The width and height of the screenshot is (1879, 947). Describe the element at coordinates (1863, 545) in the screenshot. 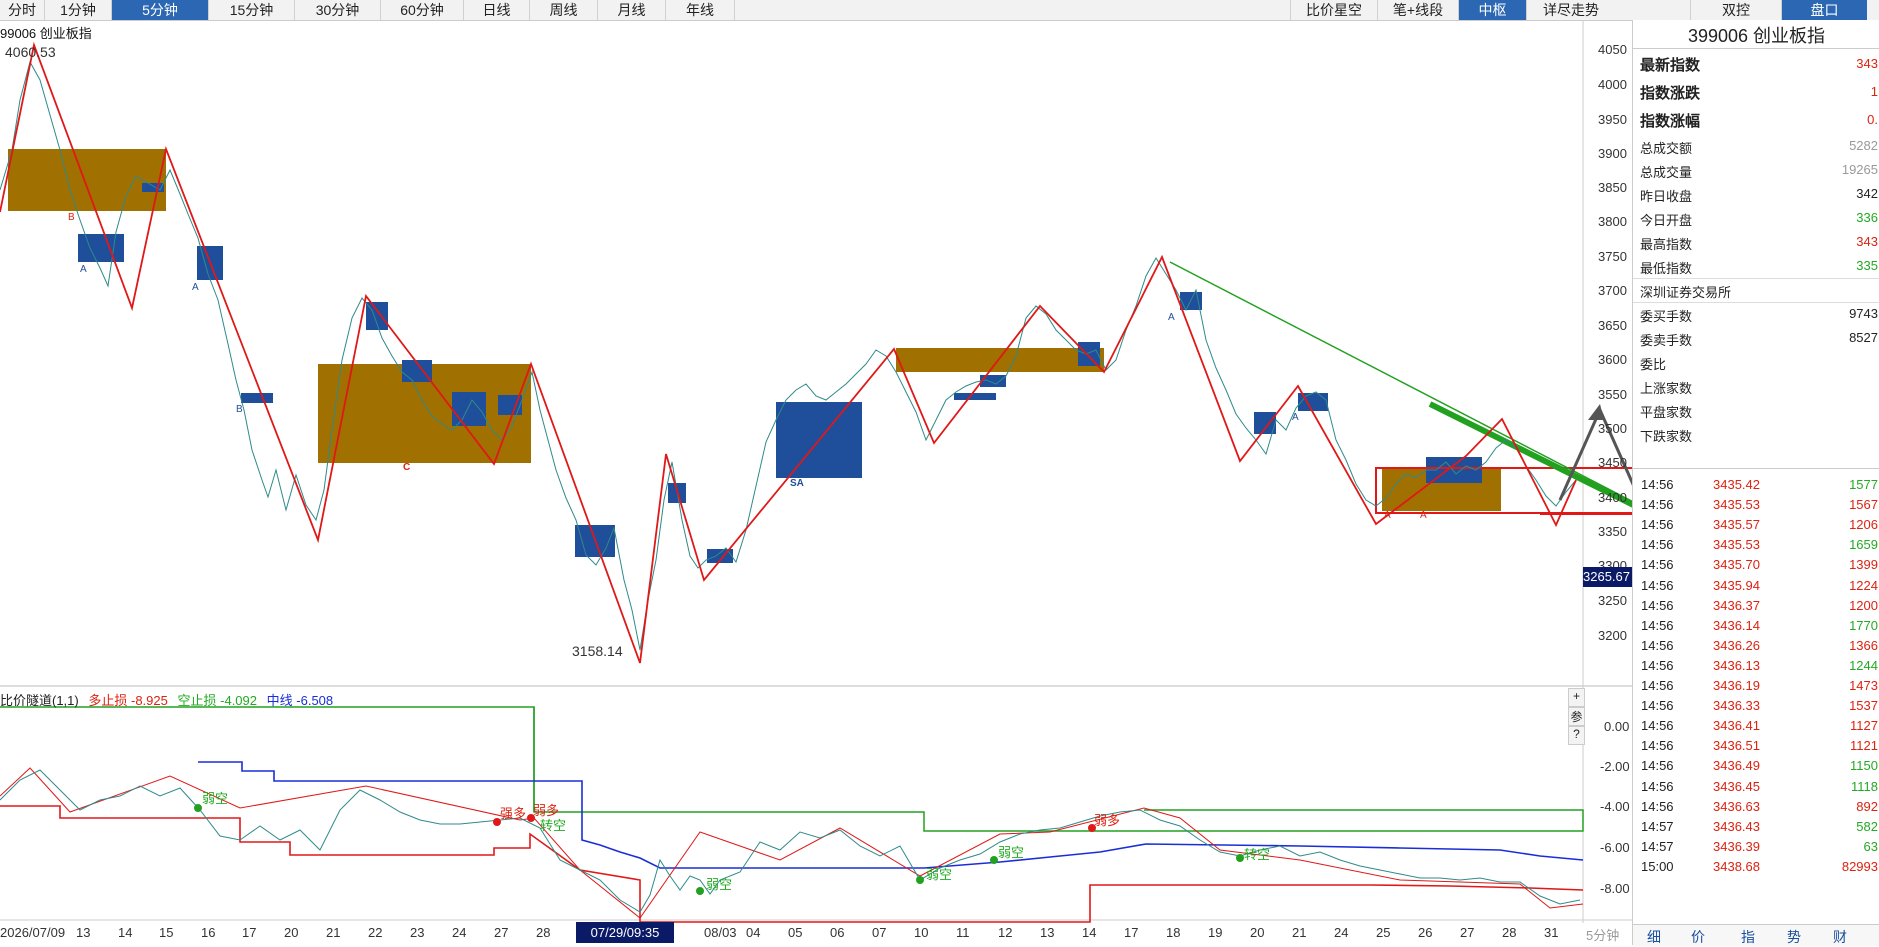

I see `tick-volume: 1659` at that location.